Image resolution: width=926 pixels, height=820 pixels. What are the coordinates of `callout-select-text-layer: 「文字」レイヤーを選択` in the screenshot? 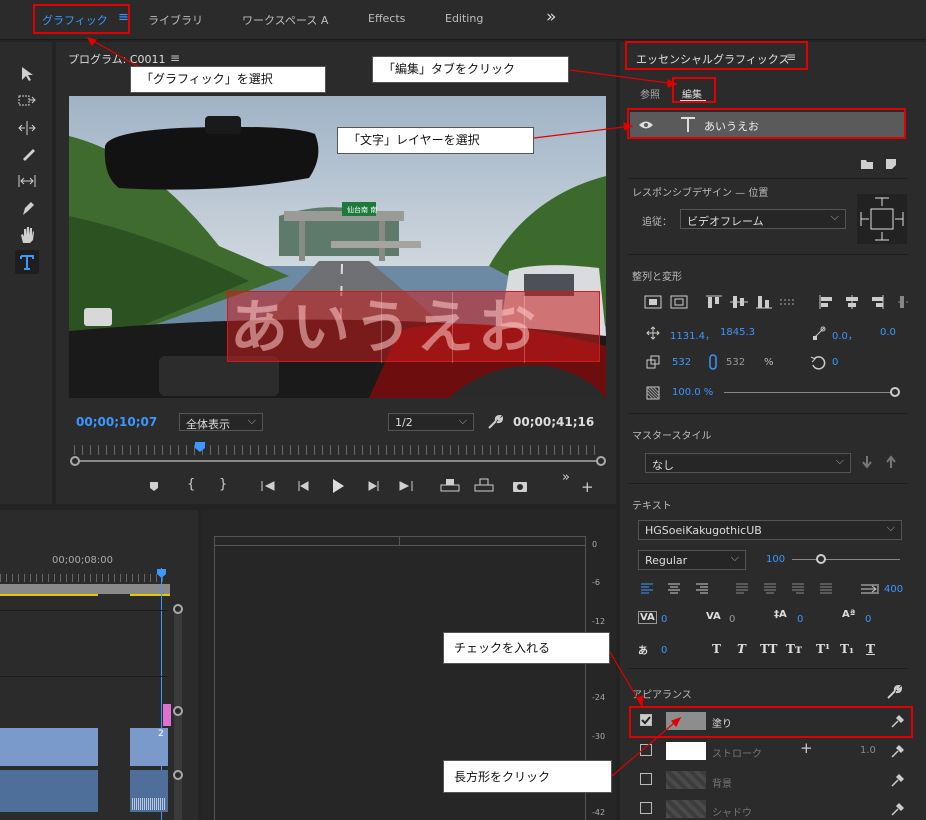 It's located at (435, 140).